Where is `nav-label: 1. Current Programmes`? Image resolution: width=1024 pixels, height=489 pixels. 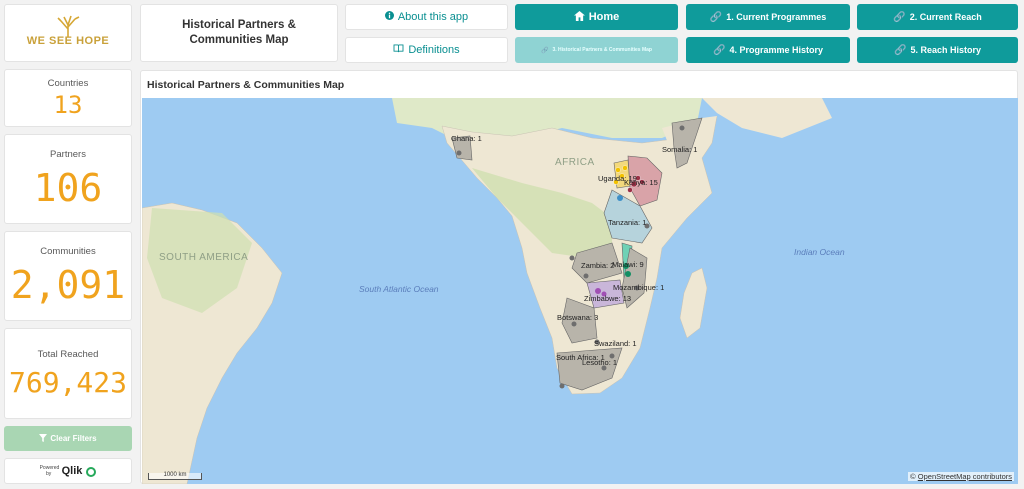 nav-label: 1. Current Programmes is located at coordinates (776, 17).